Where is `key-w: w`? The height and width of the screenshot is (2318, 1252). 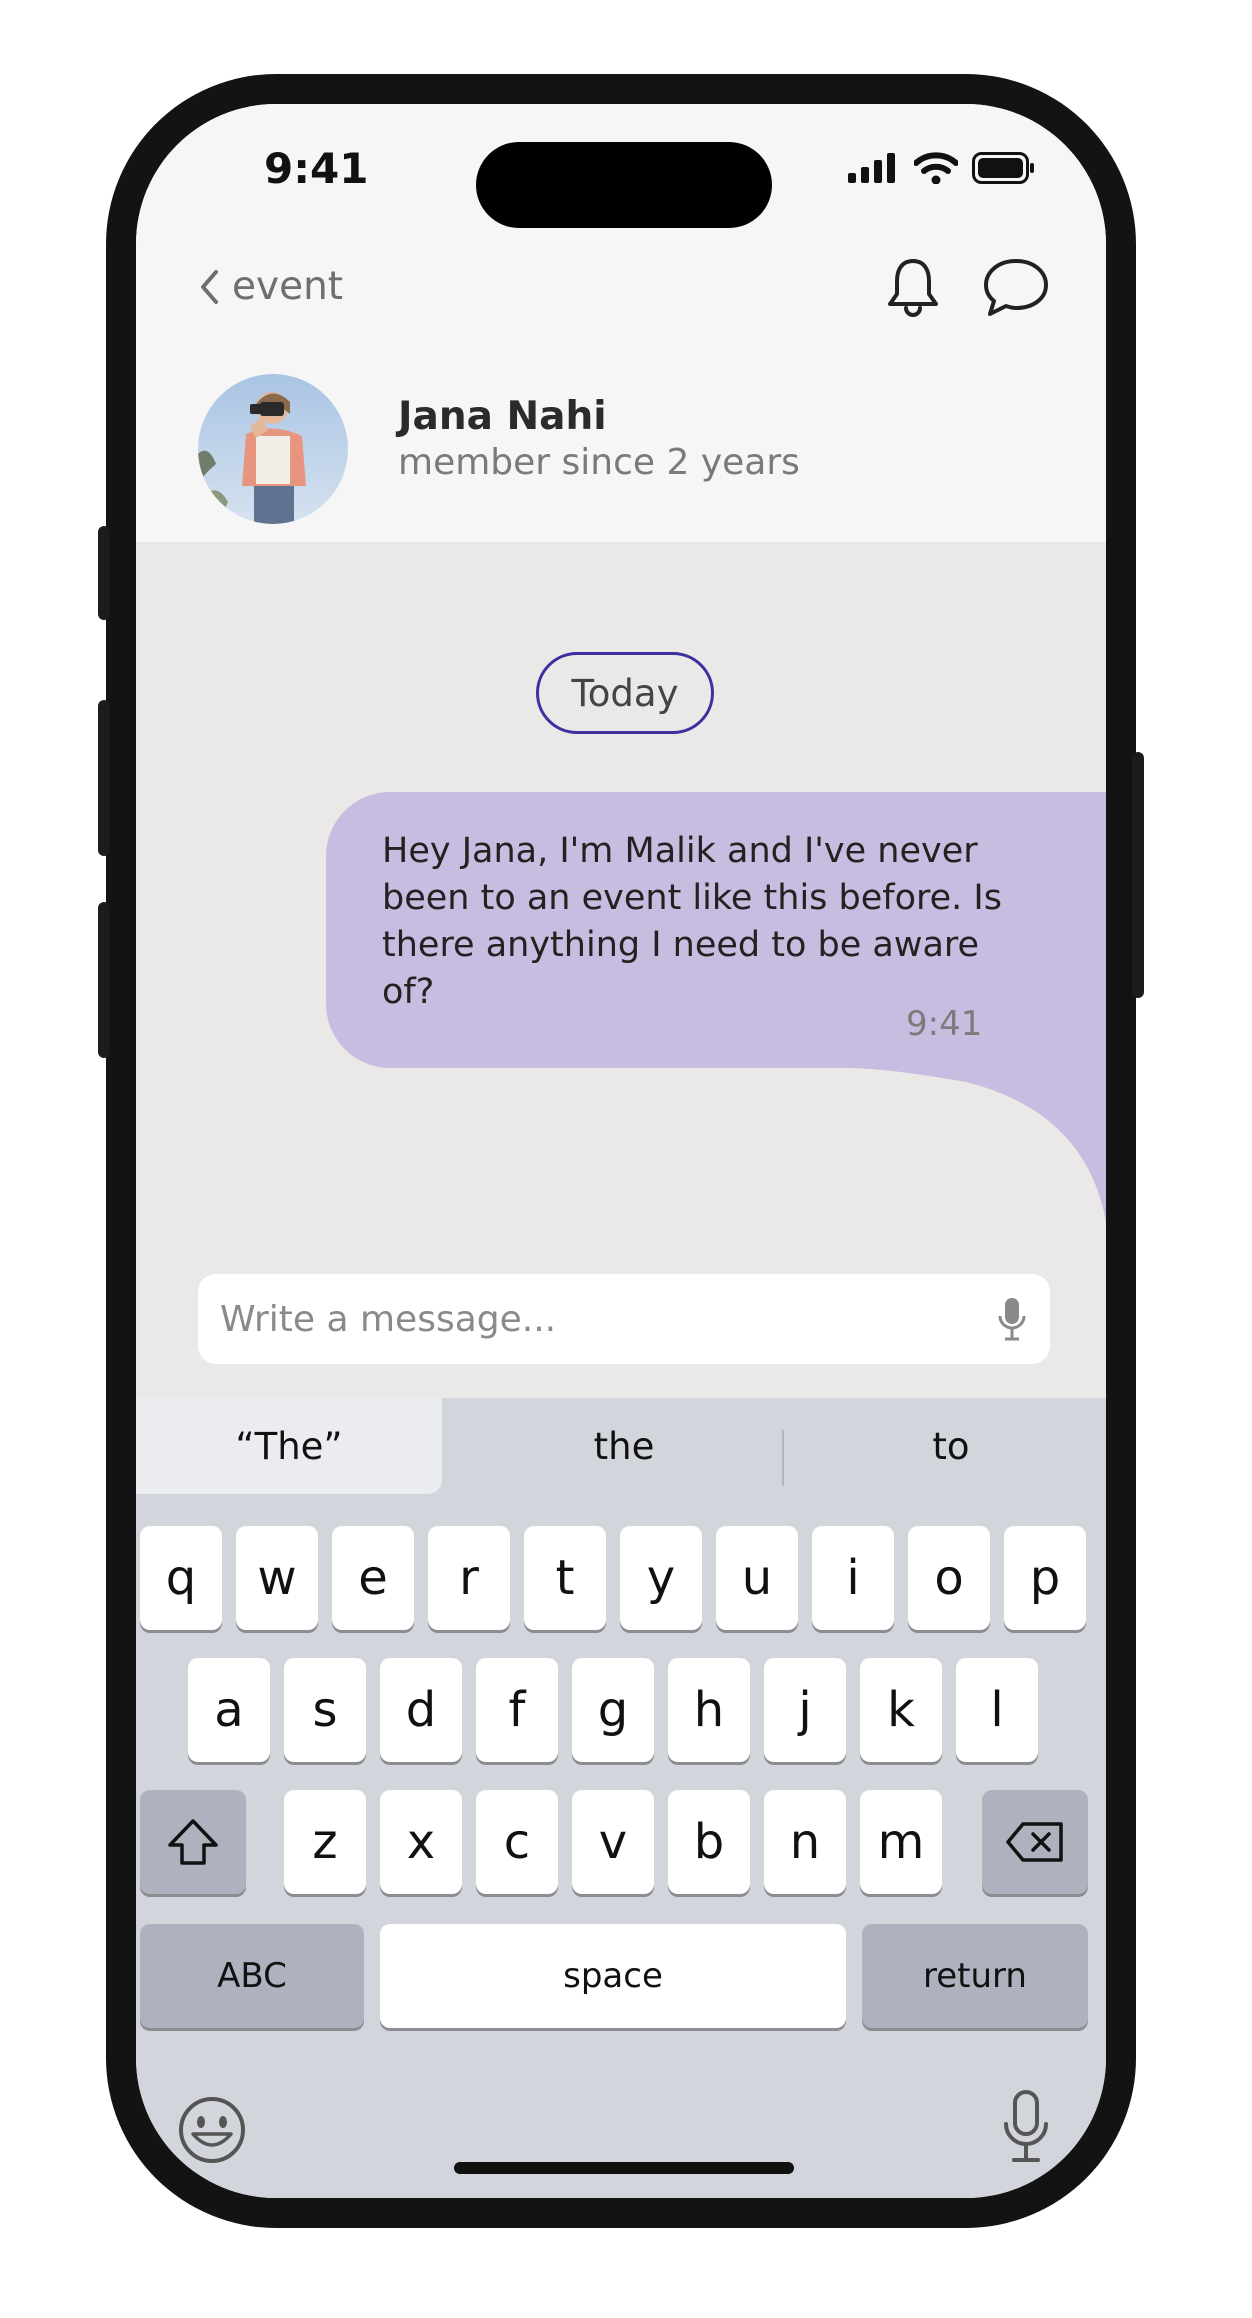
key-w: w is located at coordinates (277, 1578).